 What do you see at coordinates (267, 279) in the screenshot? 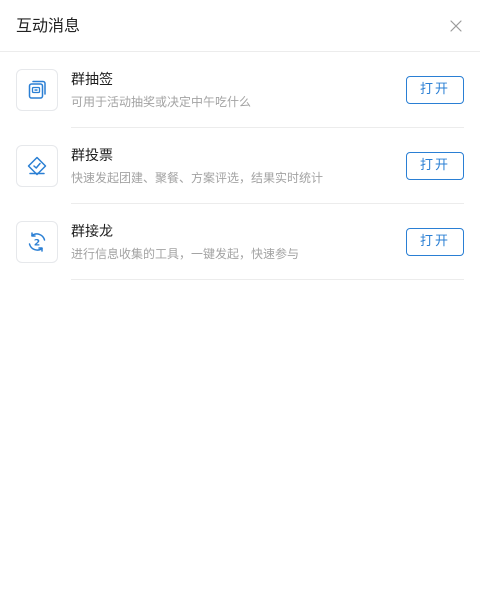
I see `divider` at bounding box center [267, 279].